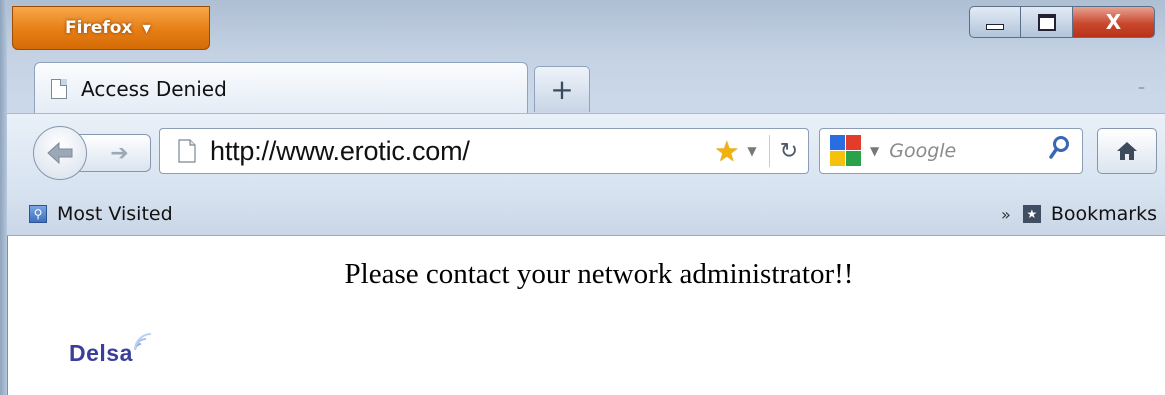  What do you see at coordinates (1059, 149) in the screenshot?
I see `search-icon` at bounding box center [1059, 149].